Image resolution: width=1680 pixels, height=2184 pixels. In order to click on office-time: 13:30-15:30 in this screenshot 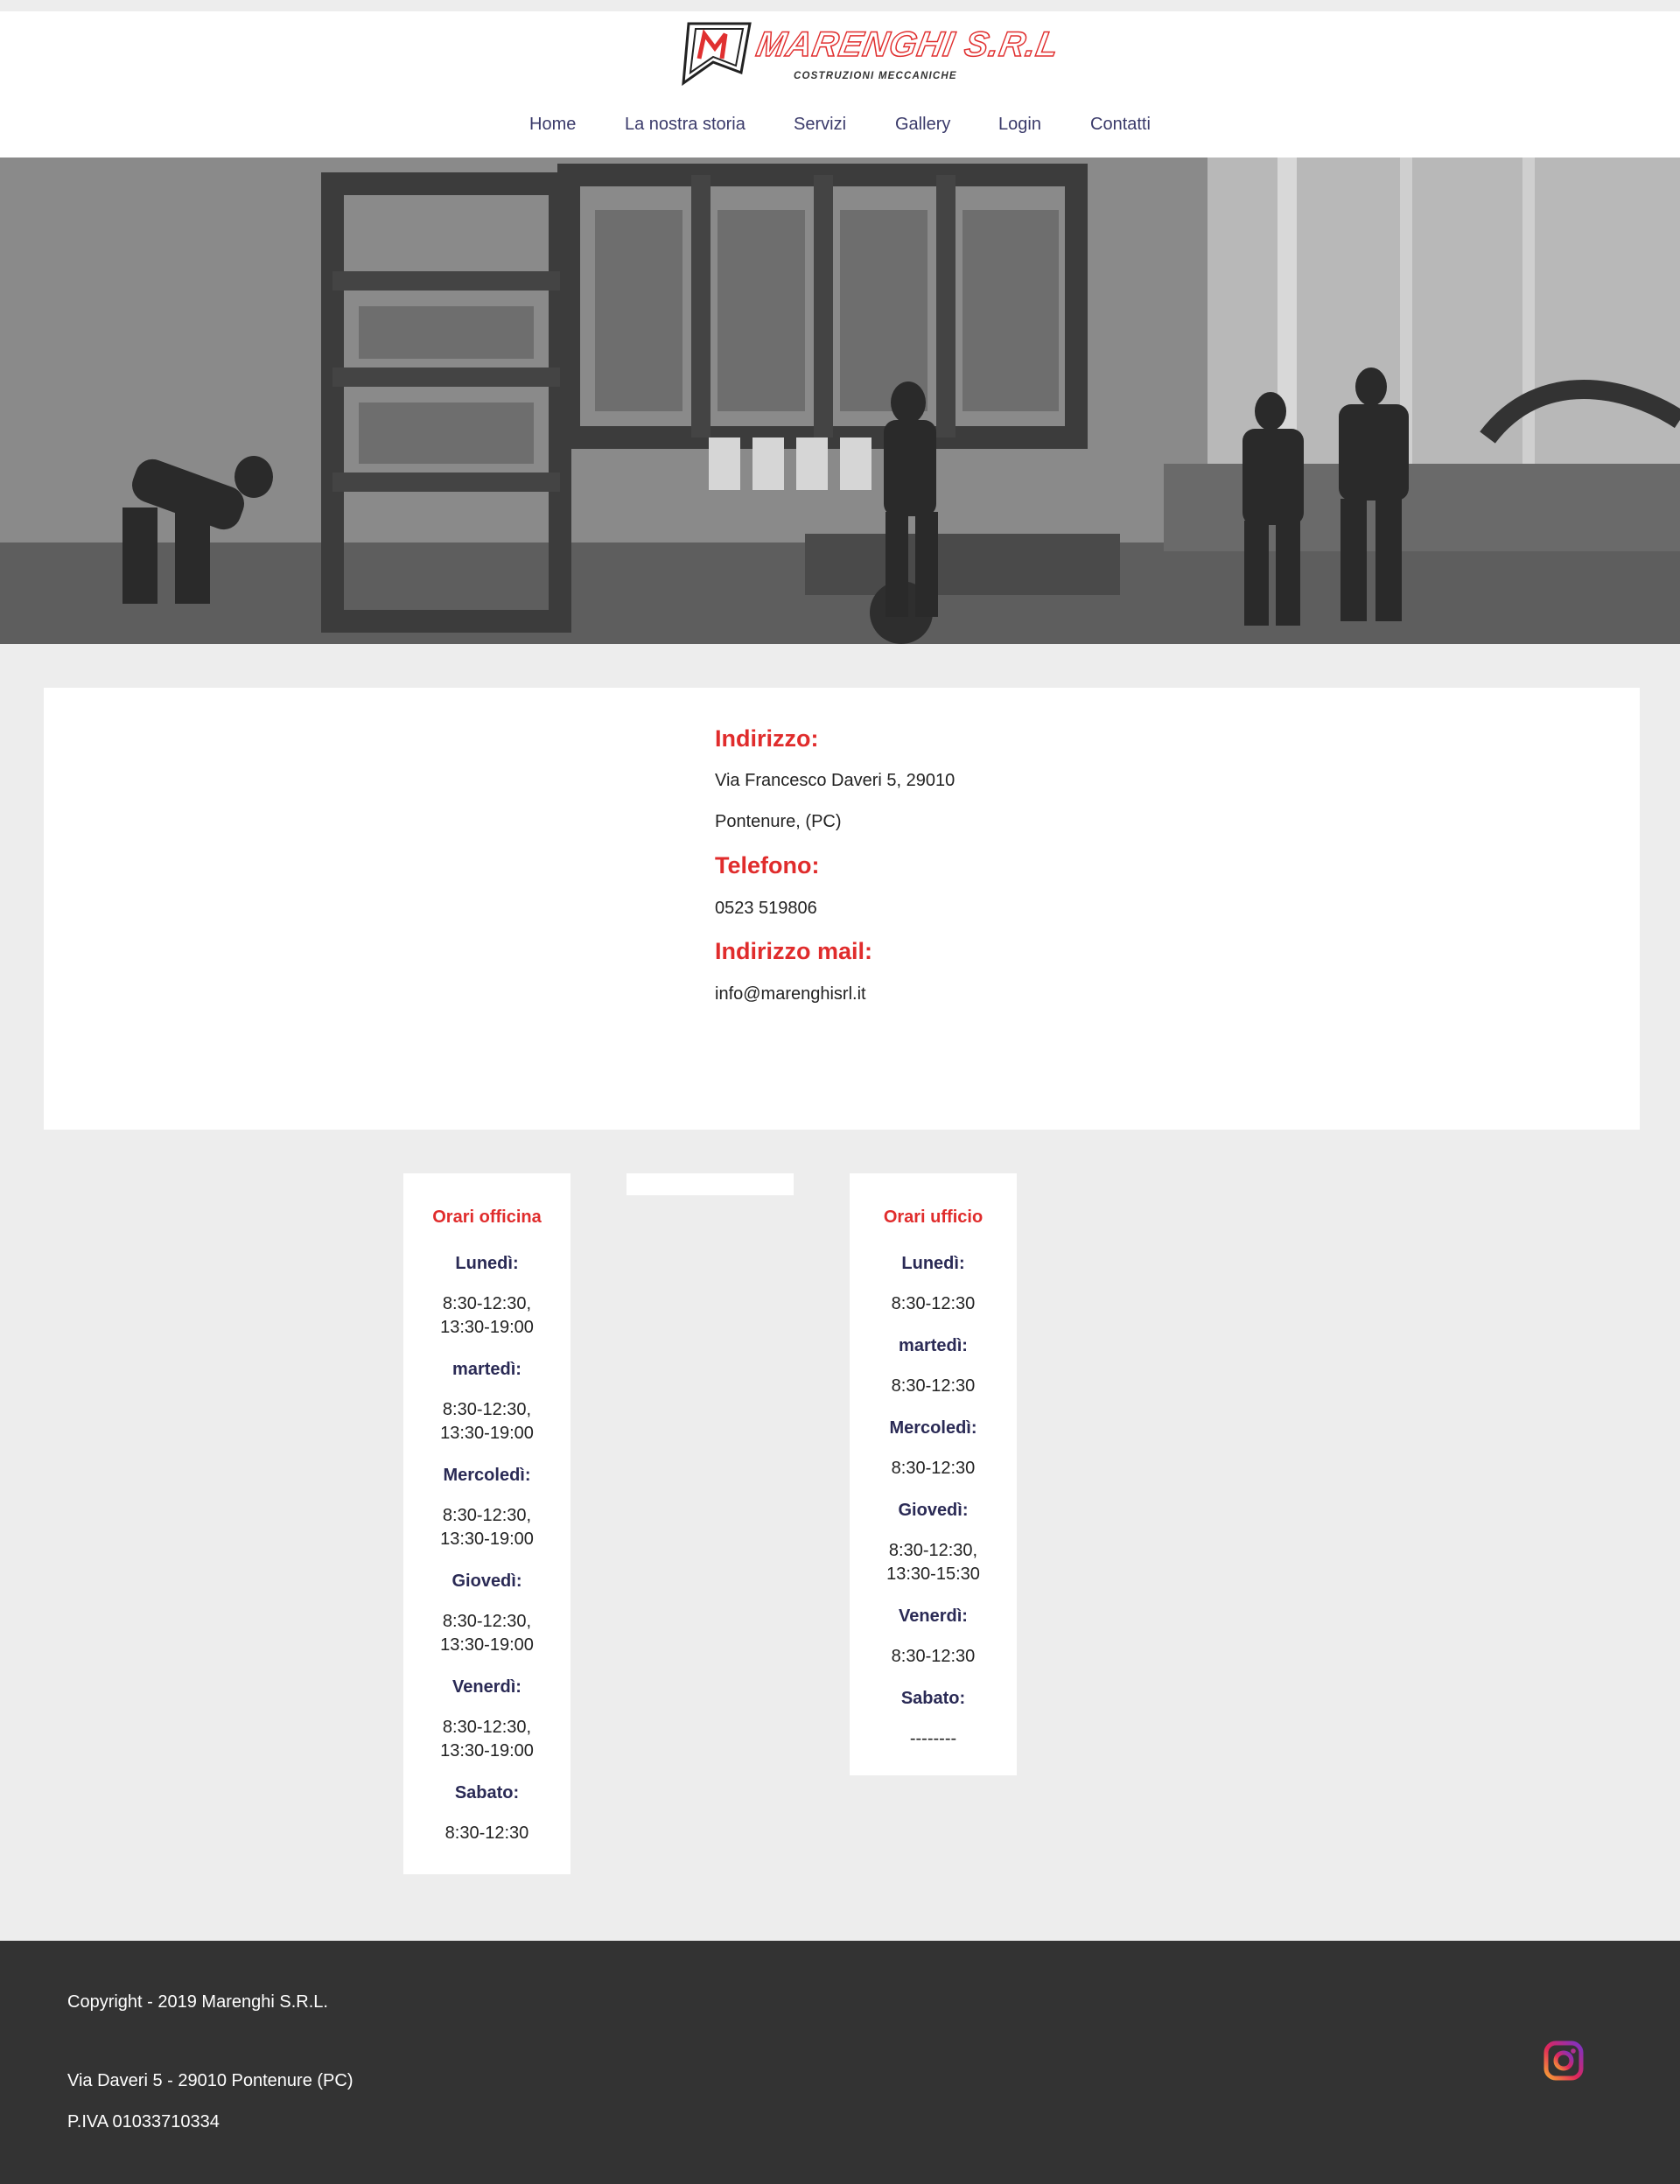, I will do `click(933, 1574)`.